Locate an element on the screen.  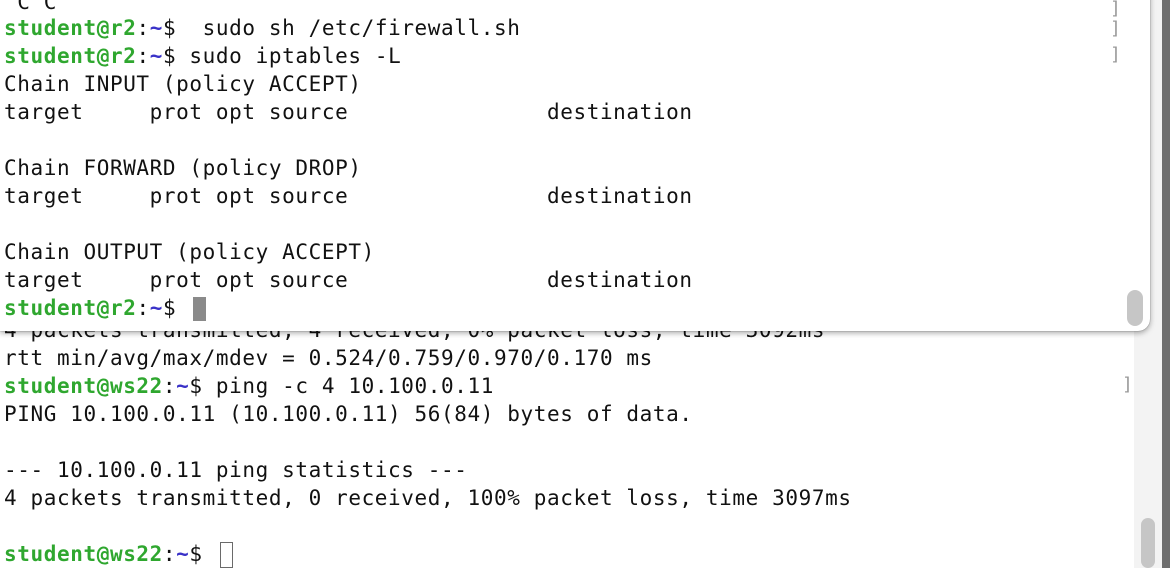
front-active-prompt: student@r2:~$ is located at coordinates (105, 308).